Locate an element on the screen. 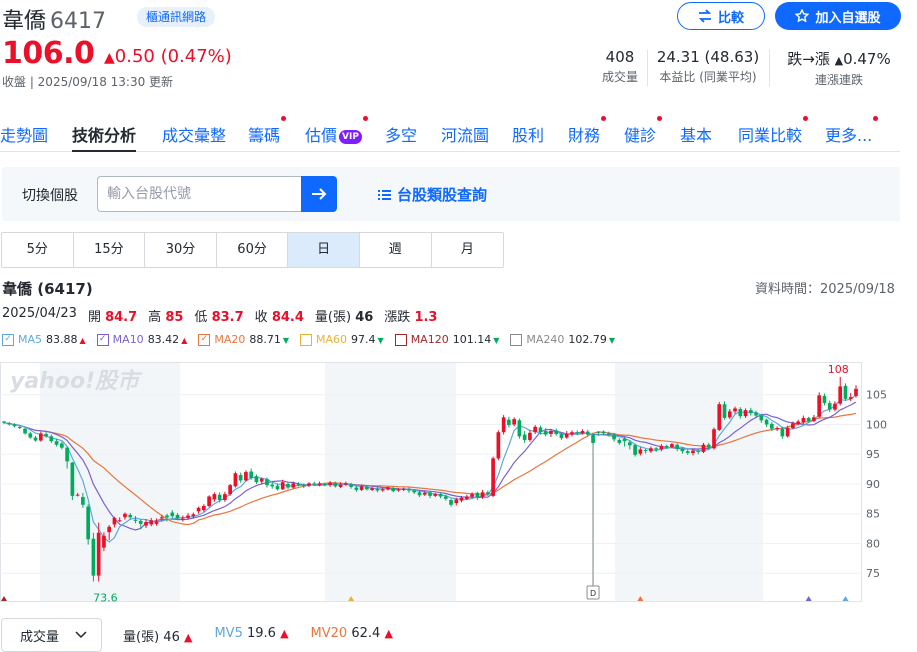 This screenshot has width=917, height=652. tab-5: 多空 is located at coordinates (401, 135).